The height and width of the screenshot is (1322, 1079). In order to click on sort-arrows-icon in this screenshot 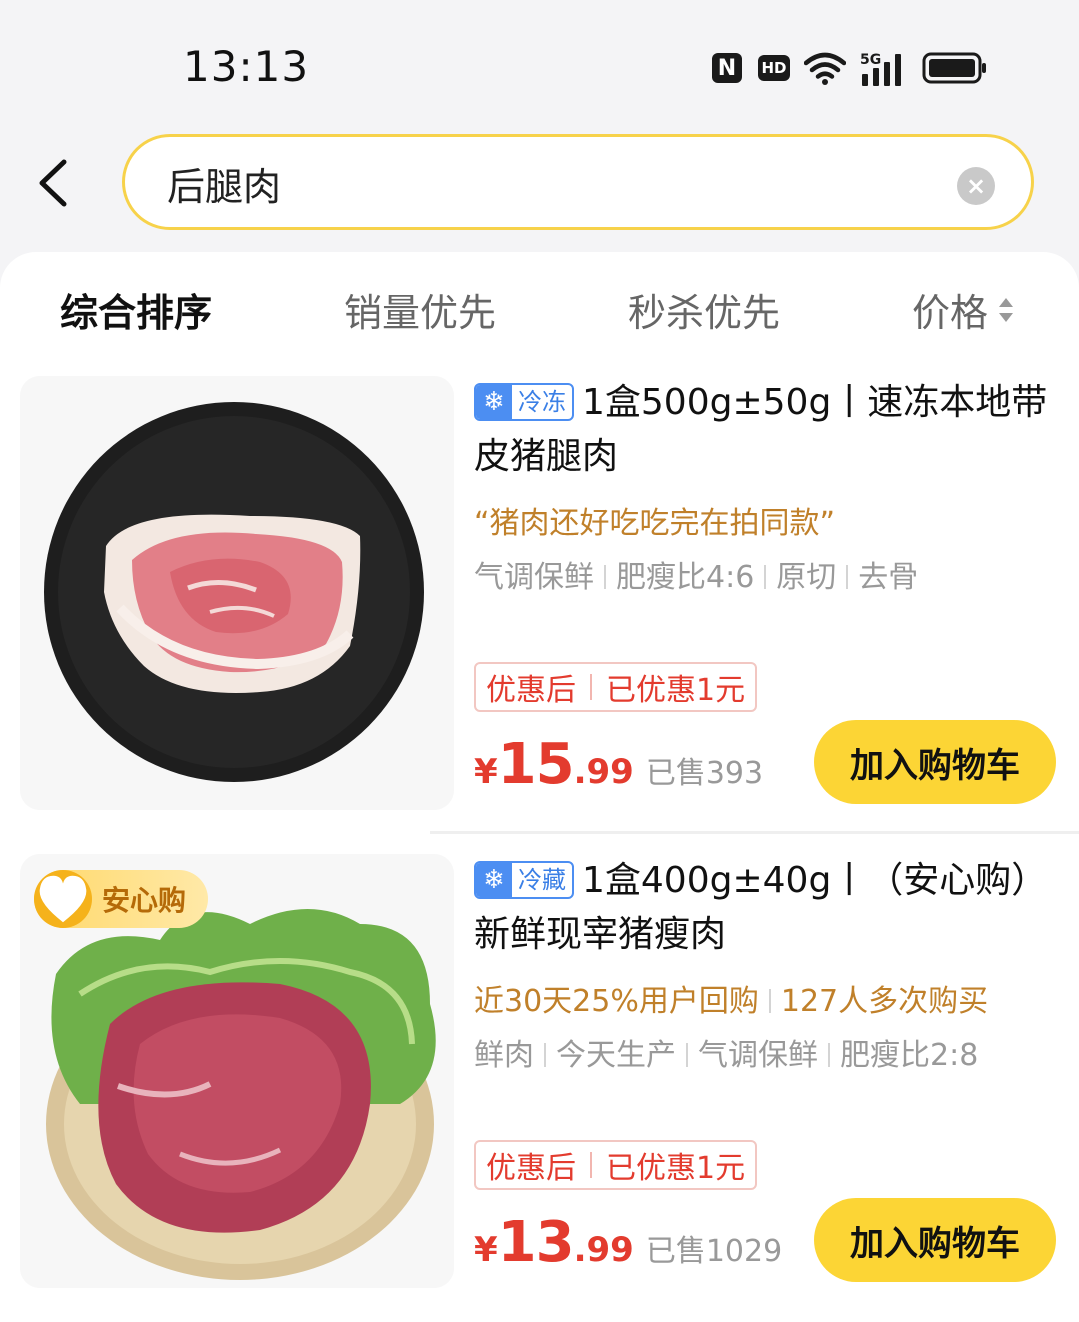, I will do `click(1006, 309)`.